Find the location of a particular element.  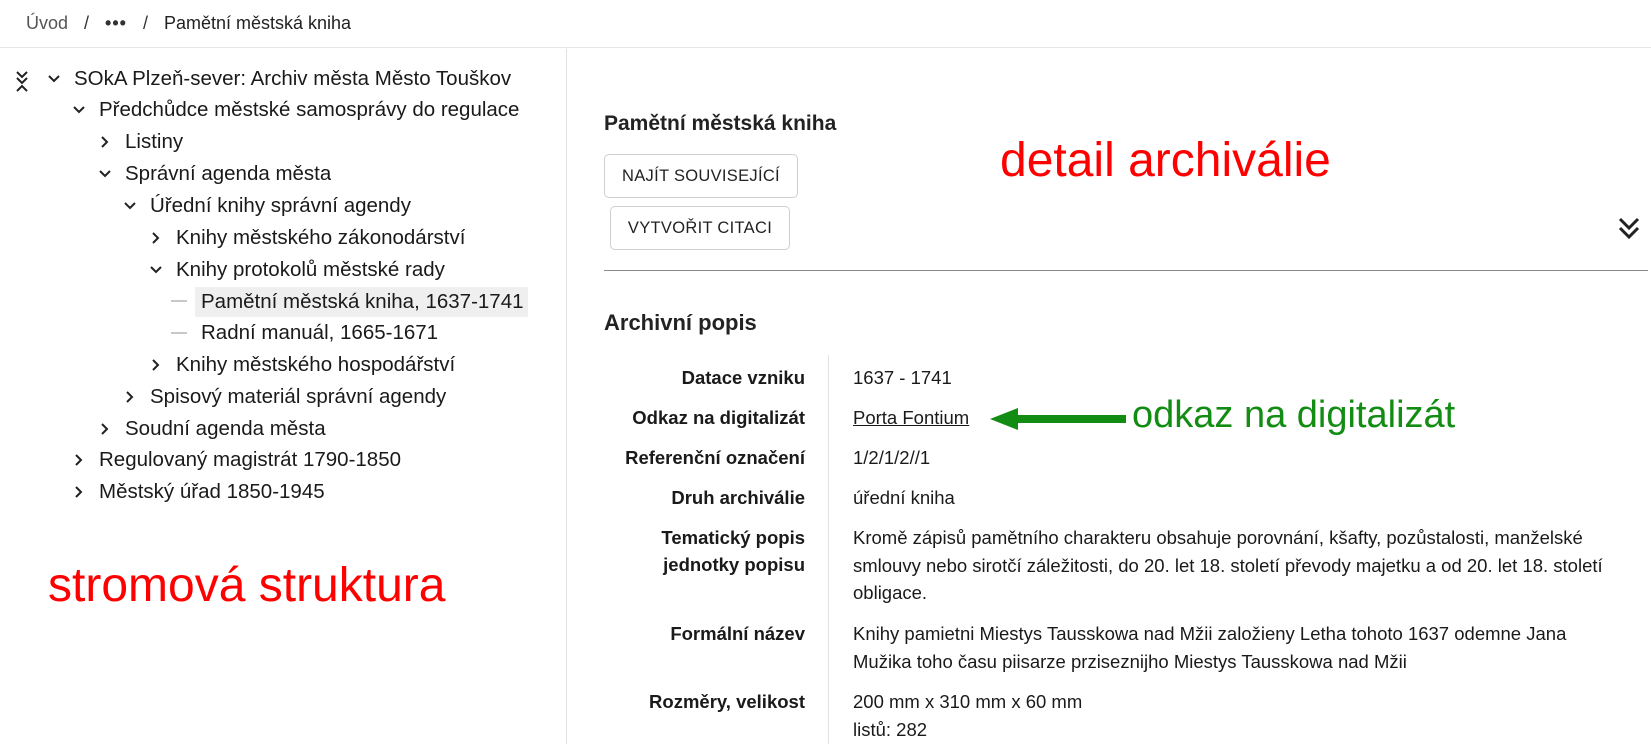

property-label-line: jednotky popisu is located at coordinates (734, 564).